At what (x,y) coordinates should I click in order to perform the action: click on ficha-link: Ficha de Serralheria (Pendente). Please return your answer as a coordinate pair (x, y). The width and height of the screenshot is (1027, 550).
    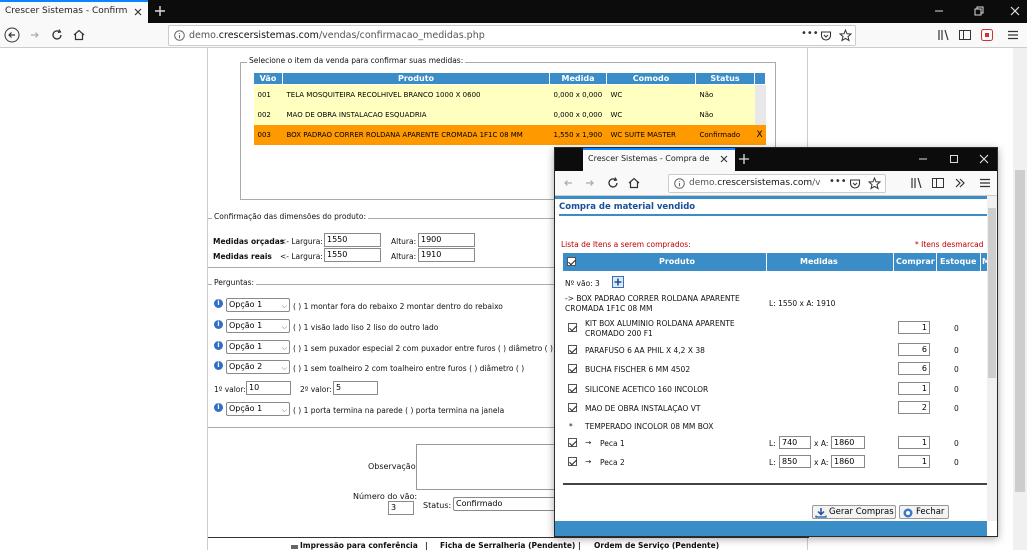
    Looking at the image, I should click on (507, 545).